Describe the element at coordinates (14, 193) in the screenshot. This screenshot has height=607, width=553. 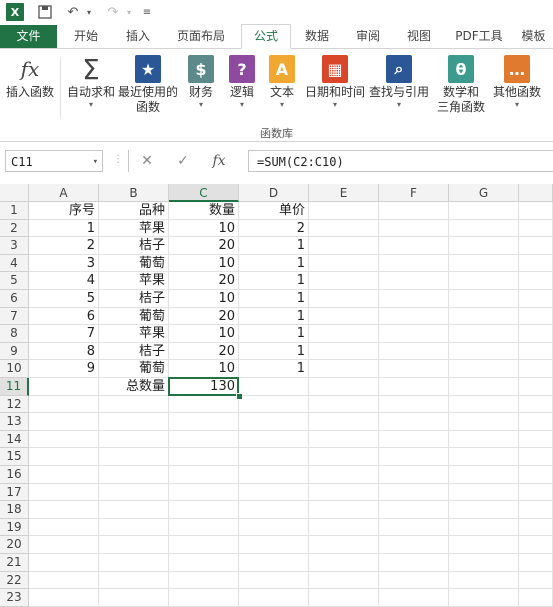
I see `select-all-corner` at that location.